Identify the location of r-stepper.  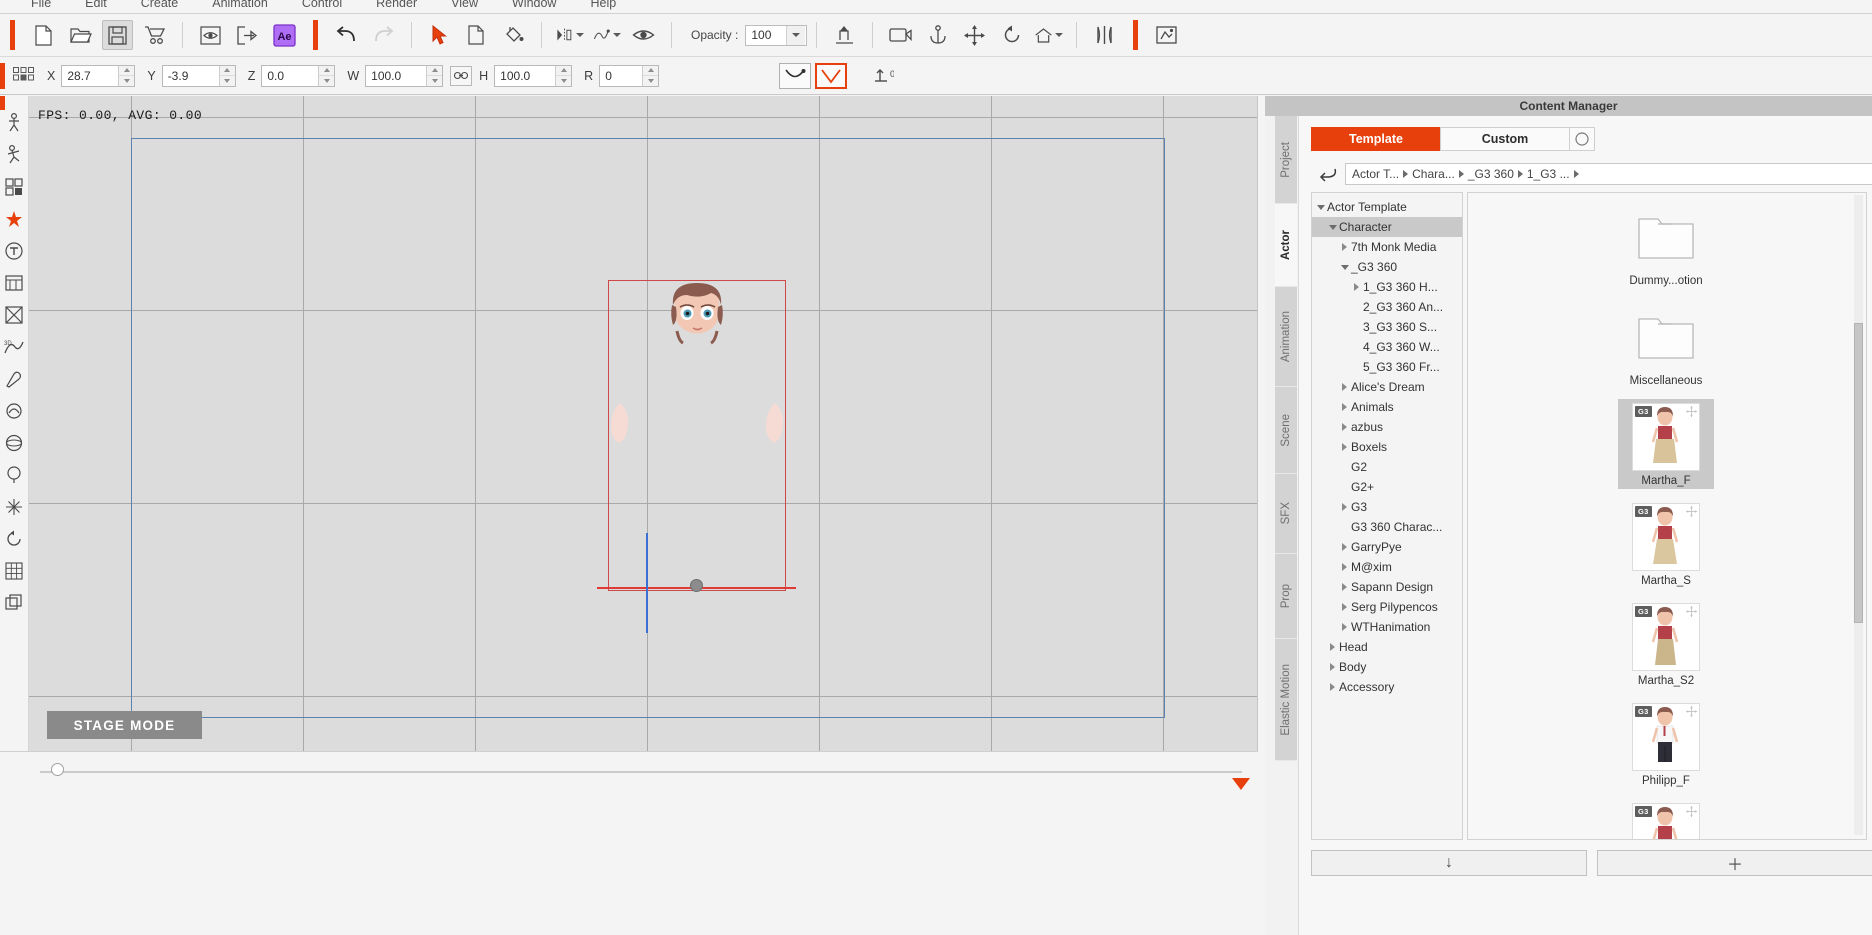
(650, 75).